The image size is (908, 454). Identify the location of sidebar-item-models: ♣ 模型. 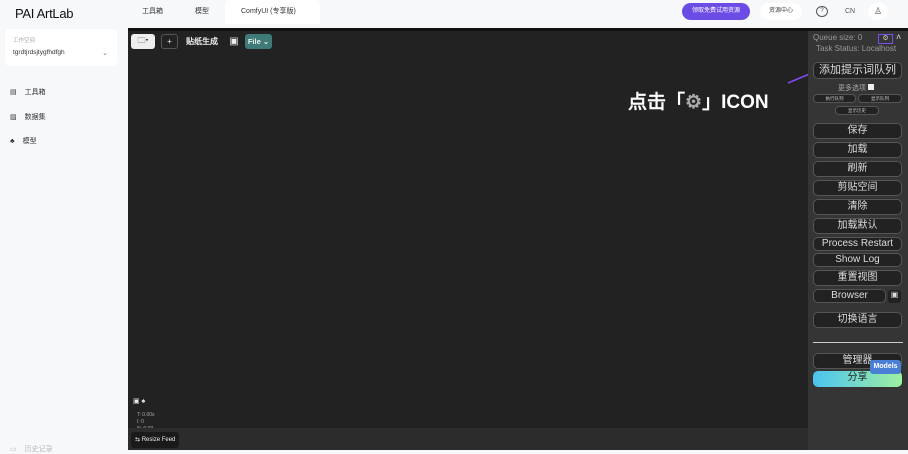
(23, 141).